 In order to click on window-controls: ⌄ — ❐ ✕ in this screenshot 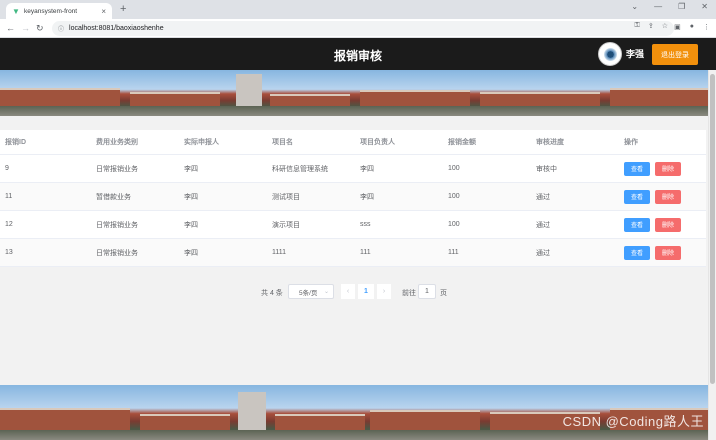, I will do `click(669, 6)`.